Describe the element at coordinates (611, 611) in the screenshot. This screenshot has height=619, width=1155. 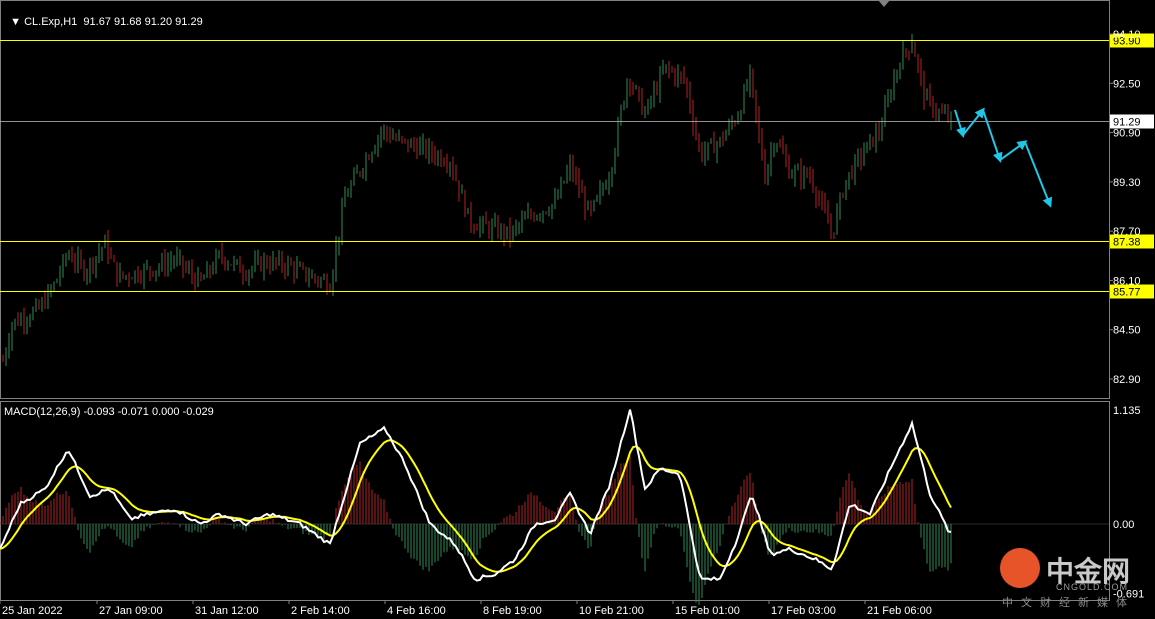
I see `time-tick-label: 10 Feb 21:00` at that location.